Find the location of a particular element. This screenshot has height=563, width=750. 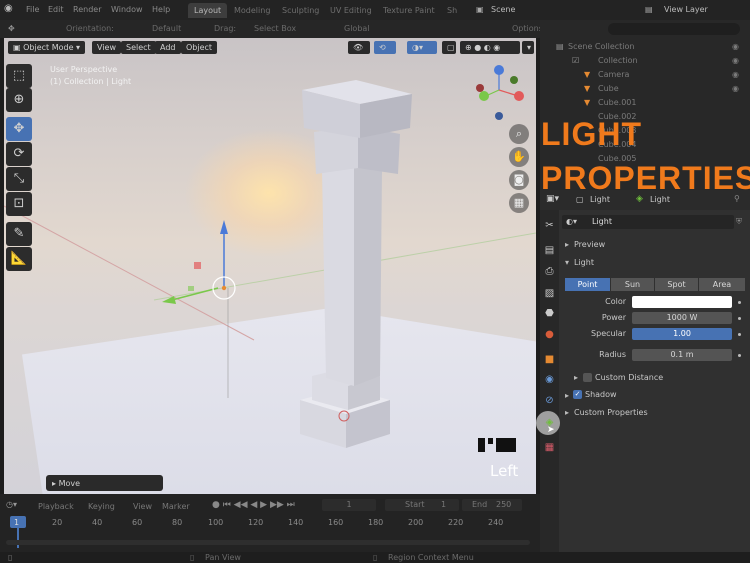

shading-mode-buttons: ⊕ ● ◐ ◉ is located at coordinates (490, 47).